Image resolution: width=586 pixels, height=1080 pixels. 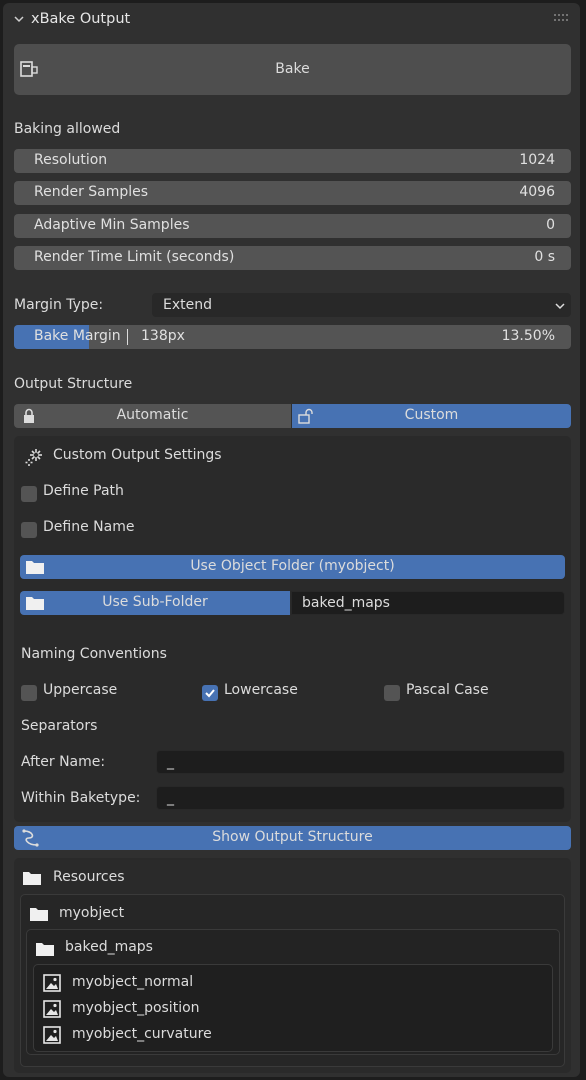 I want to click on bake-button-label: Bake, so click(x=292, y=69).